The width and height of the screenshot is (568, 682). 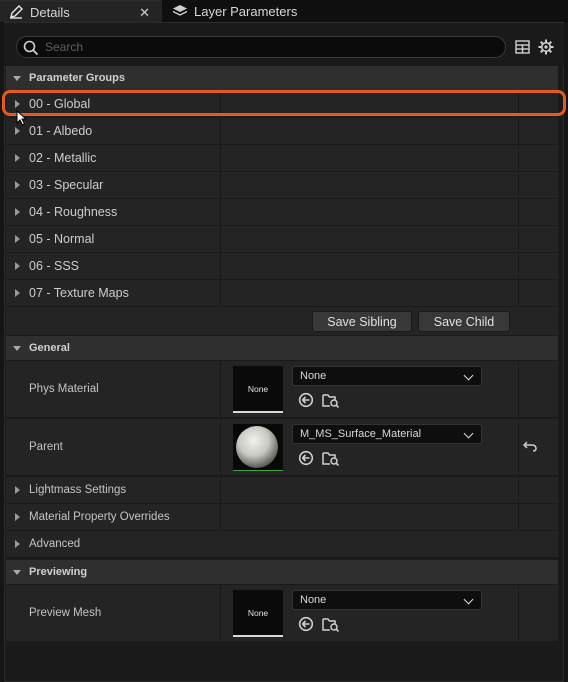 I want to click on group-label: 06 - SSS, so click(x=54, y=266).